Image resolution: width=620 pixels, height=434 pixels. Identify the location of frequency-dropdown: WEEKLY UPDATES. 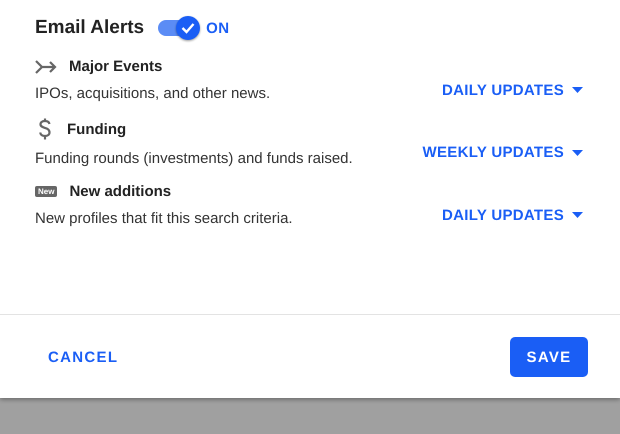
(502, 152).